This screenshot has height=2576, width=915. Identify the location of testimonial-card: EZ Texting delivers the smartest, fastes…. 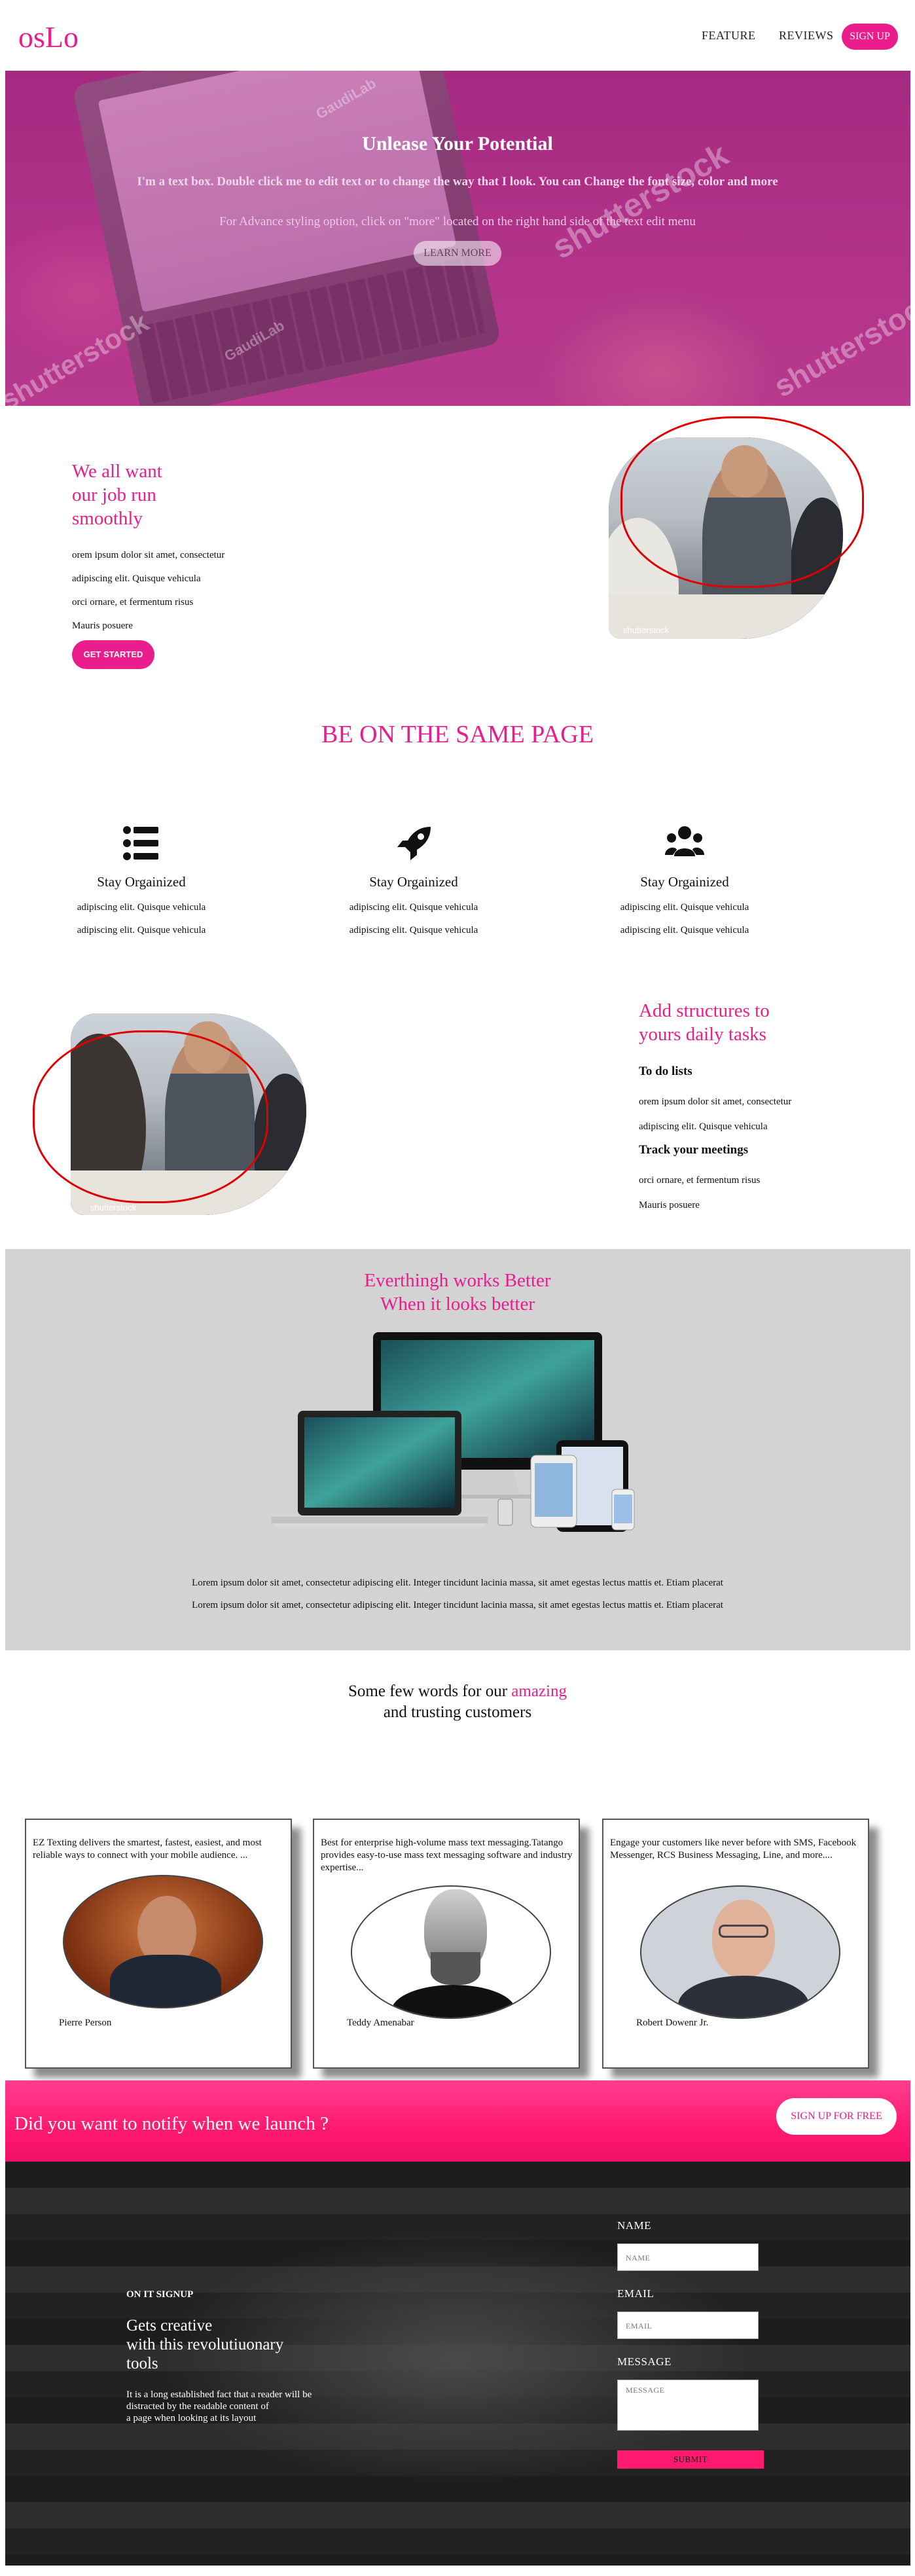
(158, 1944).